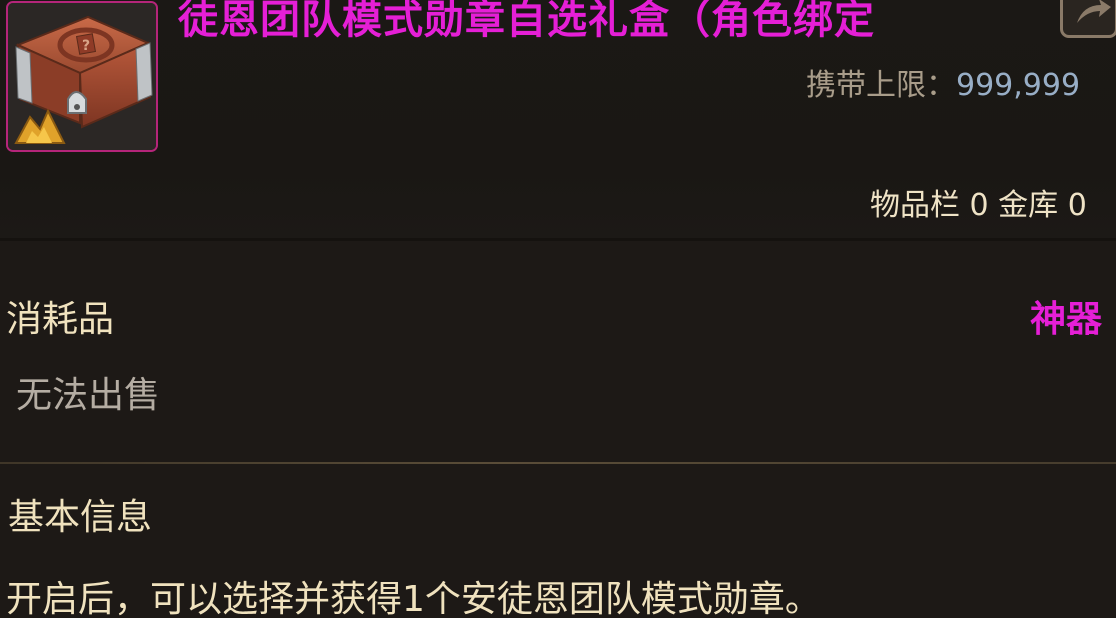  Describe the element at coordinates (1094, 11) in the screenshot. I see `share-icon` at that location.